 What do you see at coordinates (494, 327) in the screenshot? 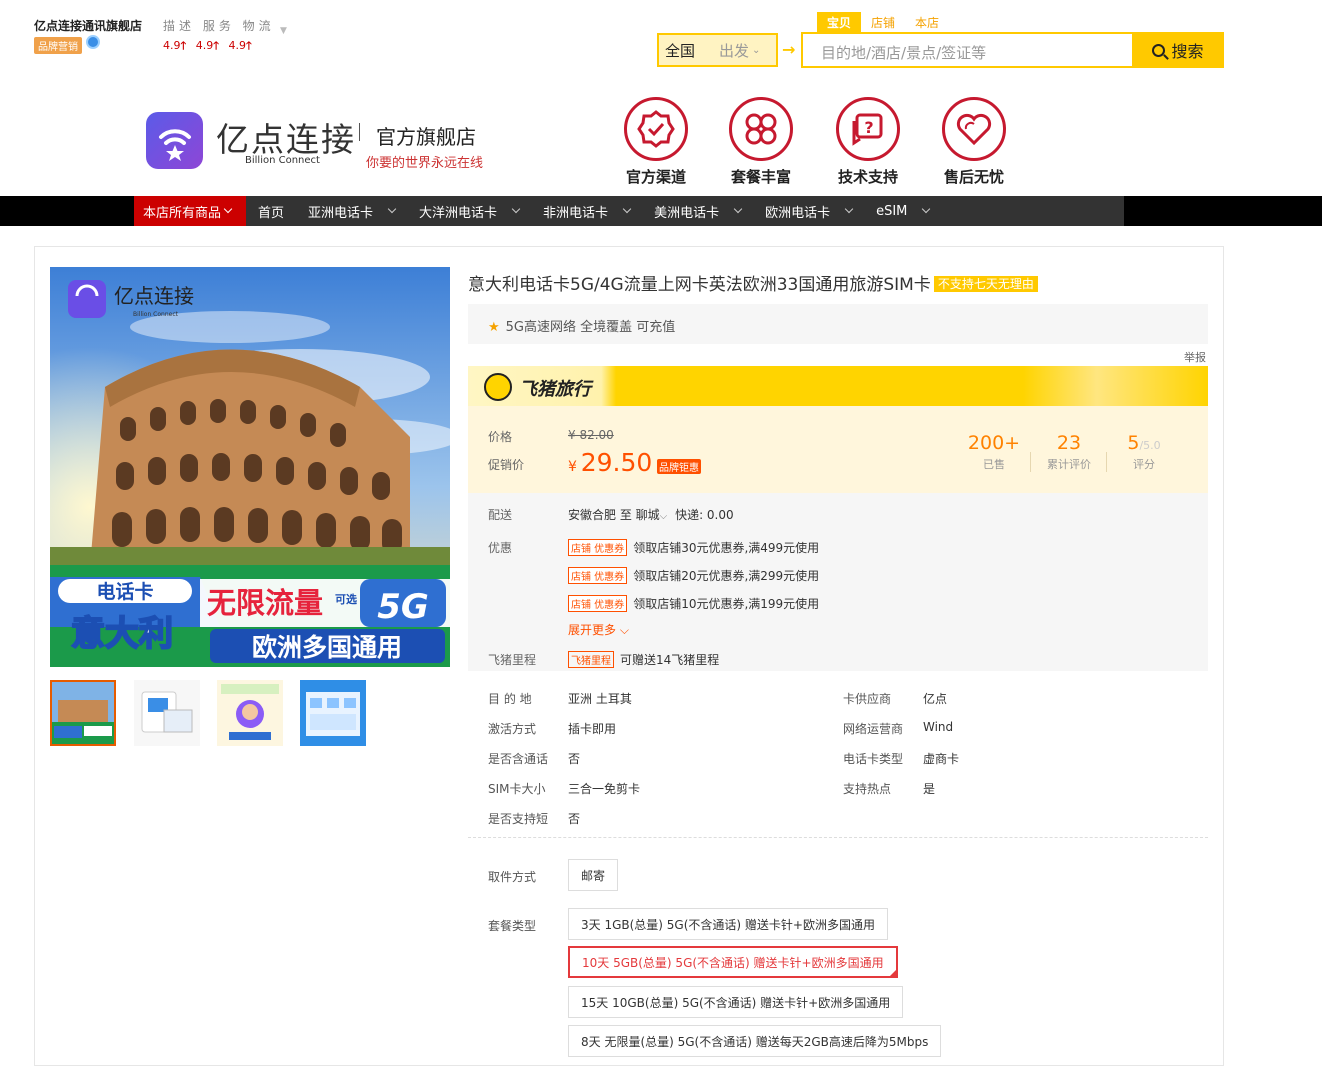
I see `star-icon: ★` at bounding box center [494, 327].